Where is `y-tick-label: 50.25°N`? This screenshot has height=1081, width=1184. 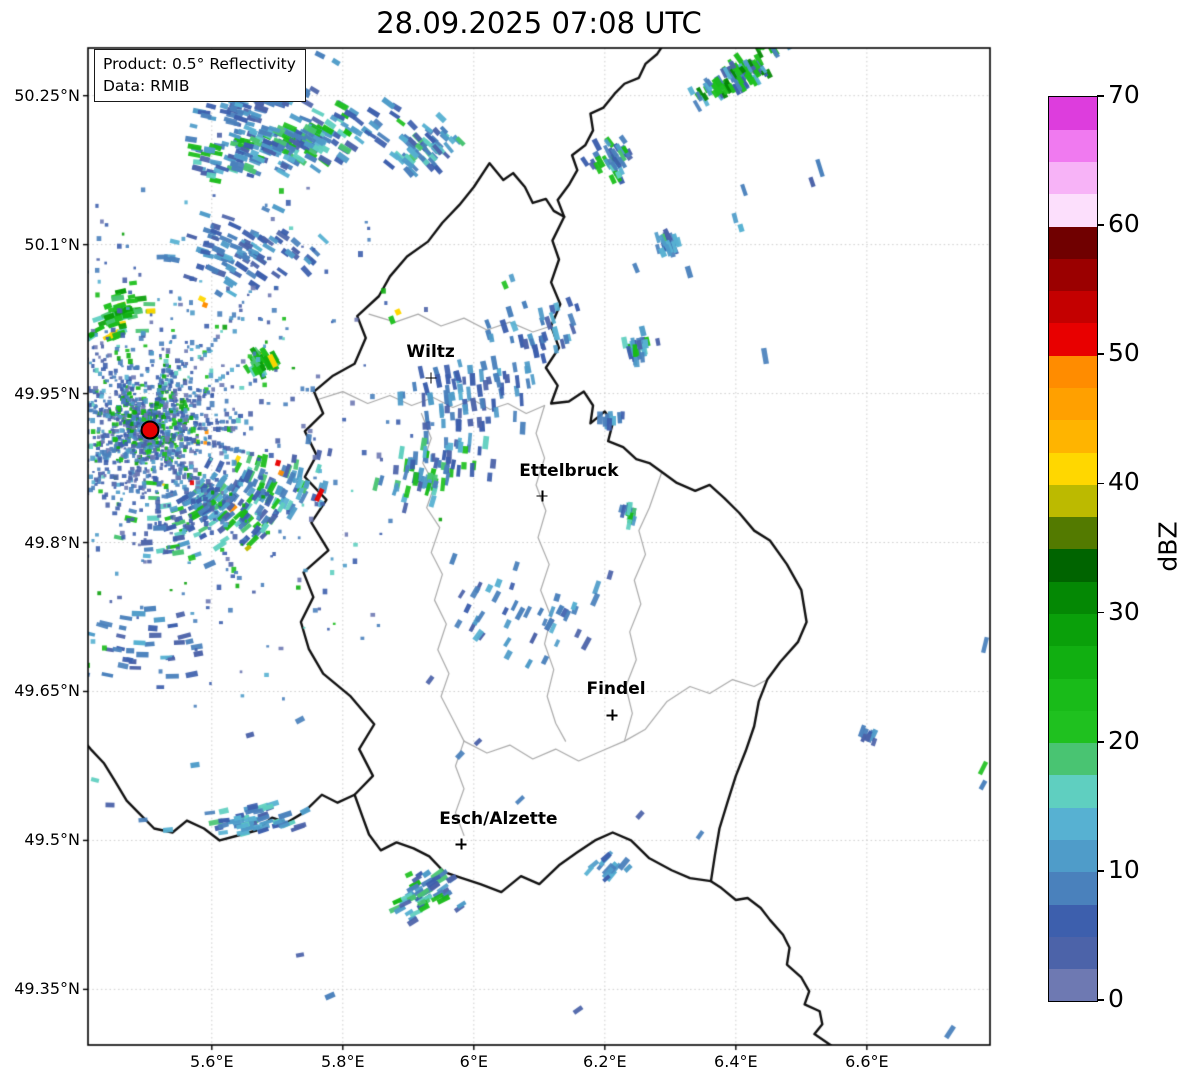
y-tick-label: 50.25°N is located at coordinates (47, 95).